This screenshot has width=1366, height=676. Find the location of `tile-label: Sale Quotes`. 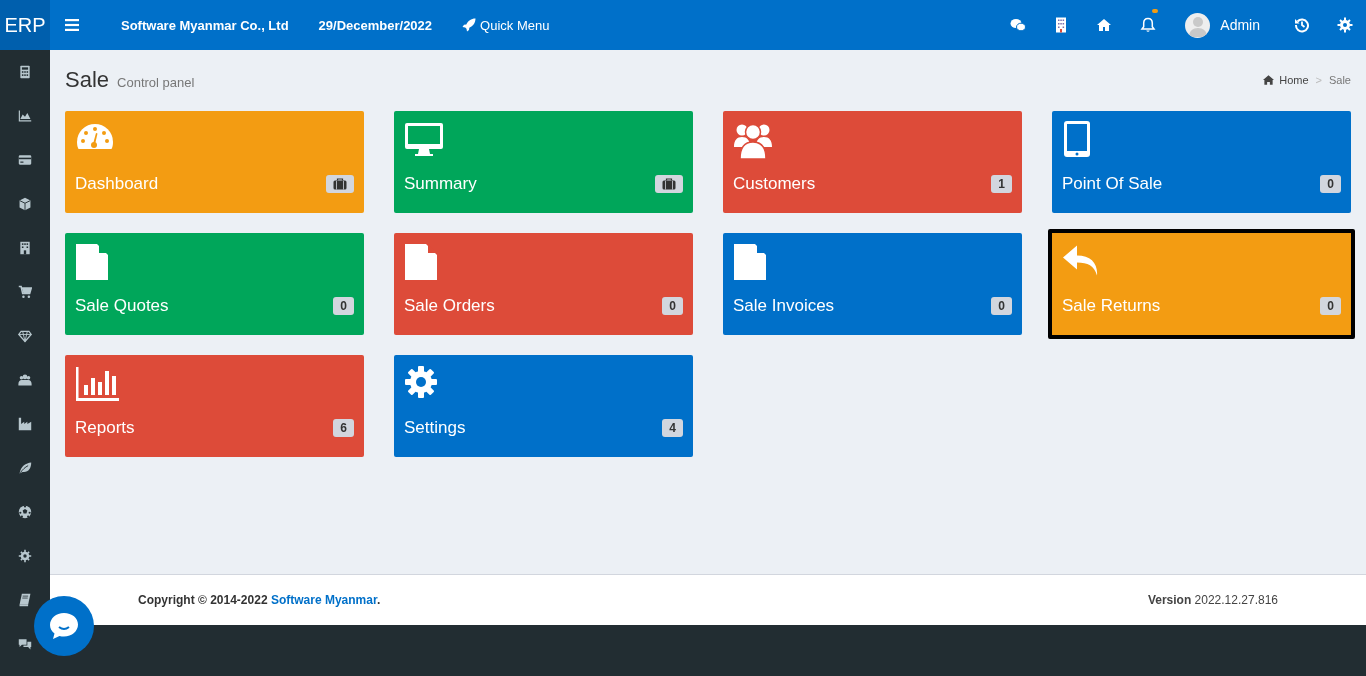

tile-label: Sale Quotes is located at coordinates (122, 306).